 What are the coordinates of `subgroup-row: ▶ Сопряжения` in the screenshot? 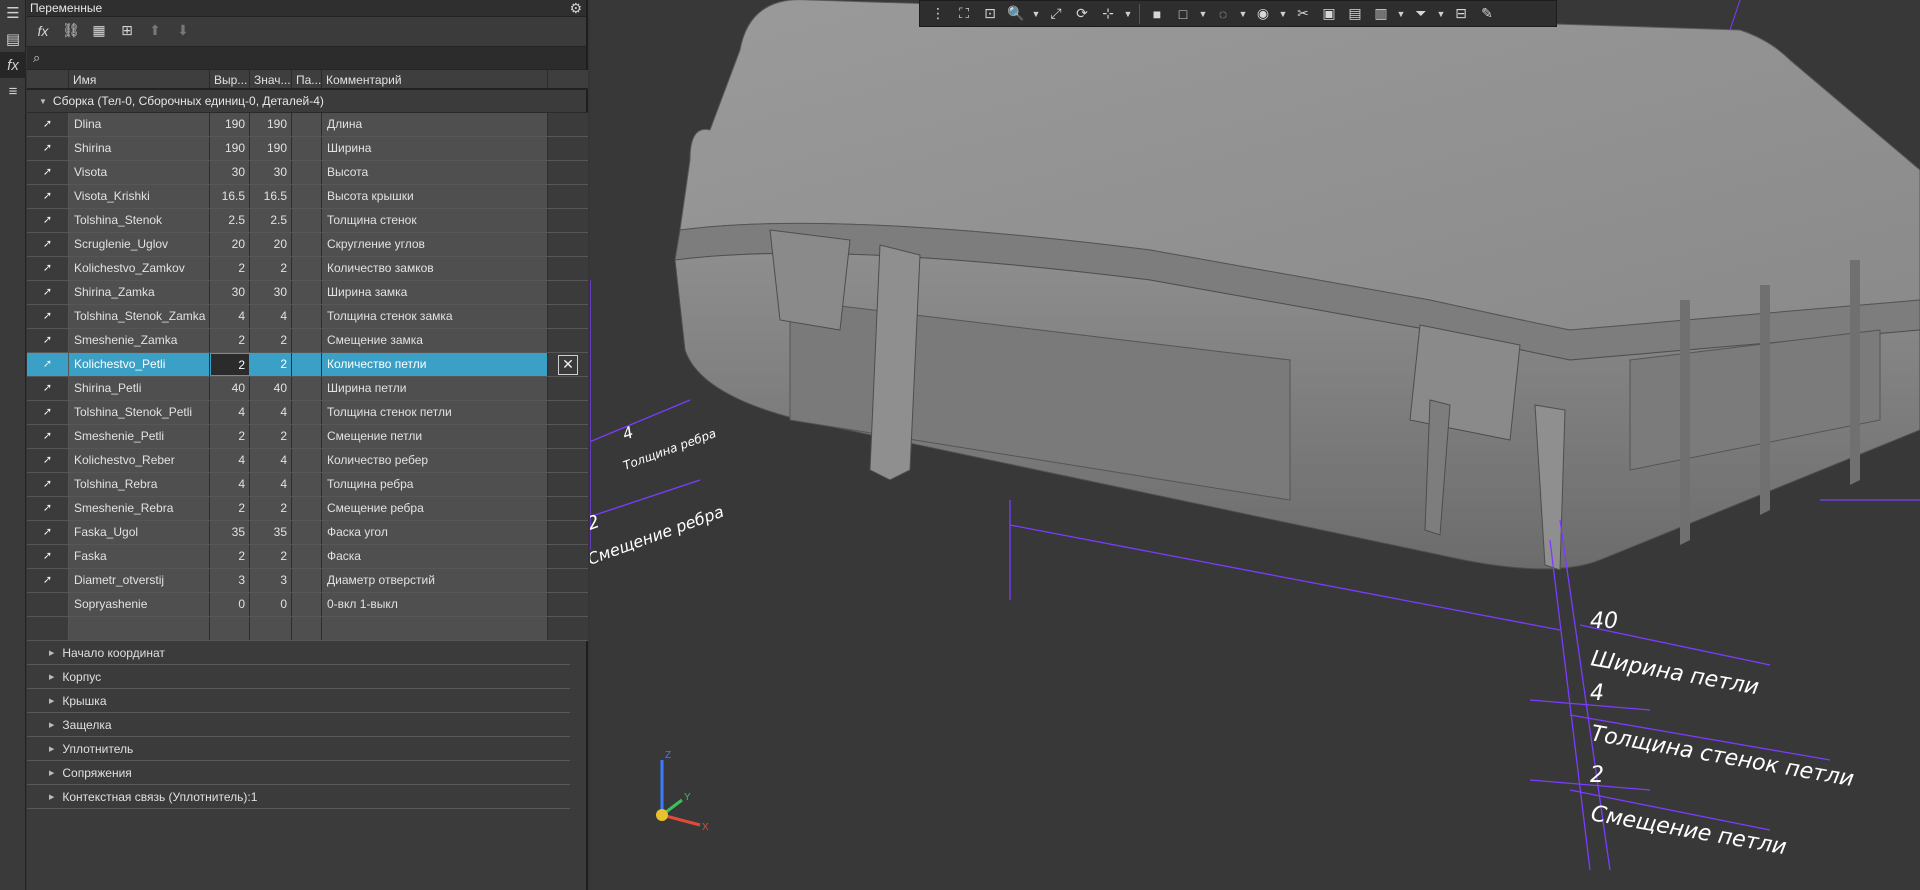 It's located at (298, 773).